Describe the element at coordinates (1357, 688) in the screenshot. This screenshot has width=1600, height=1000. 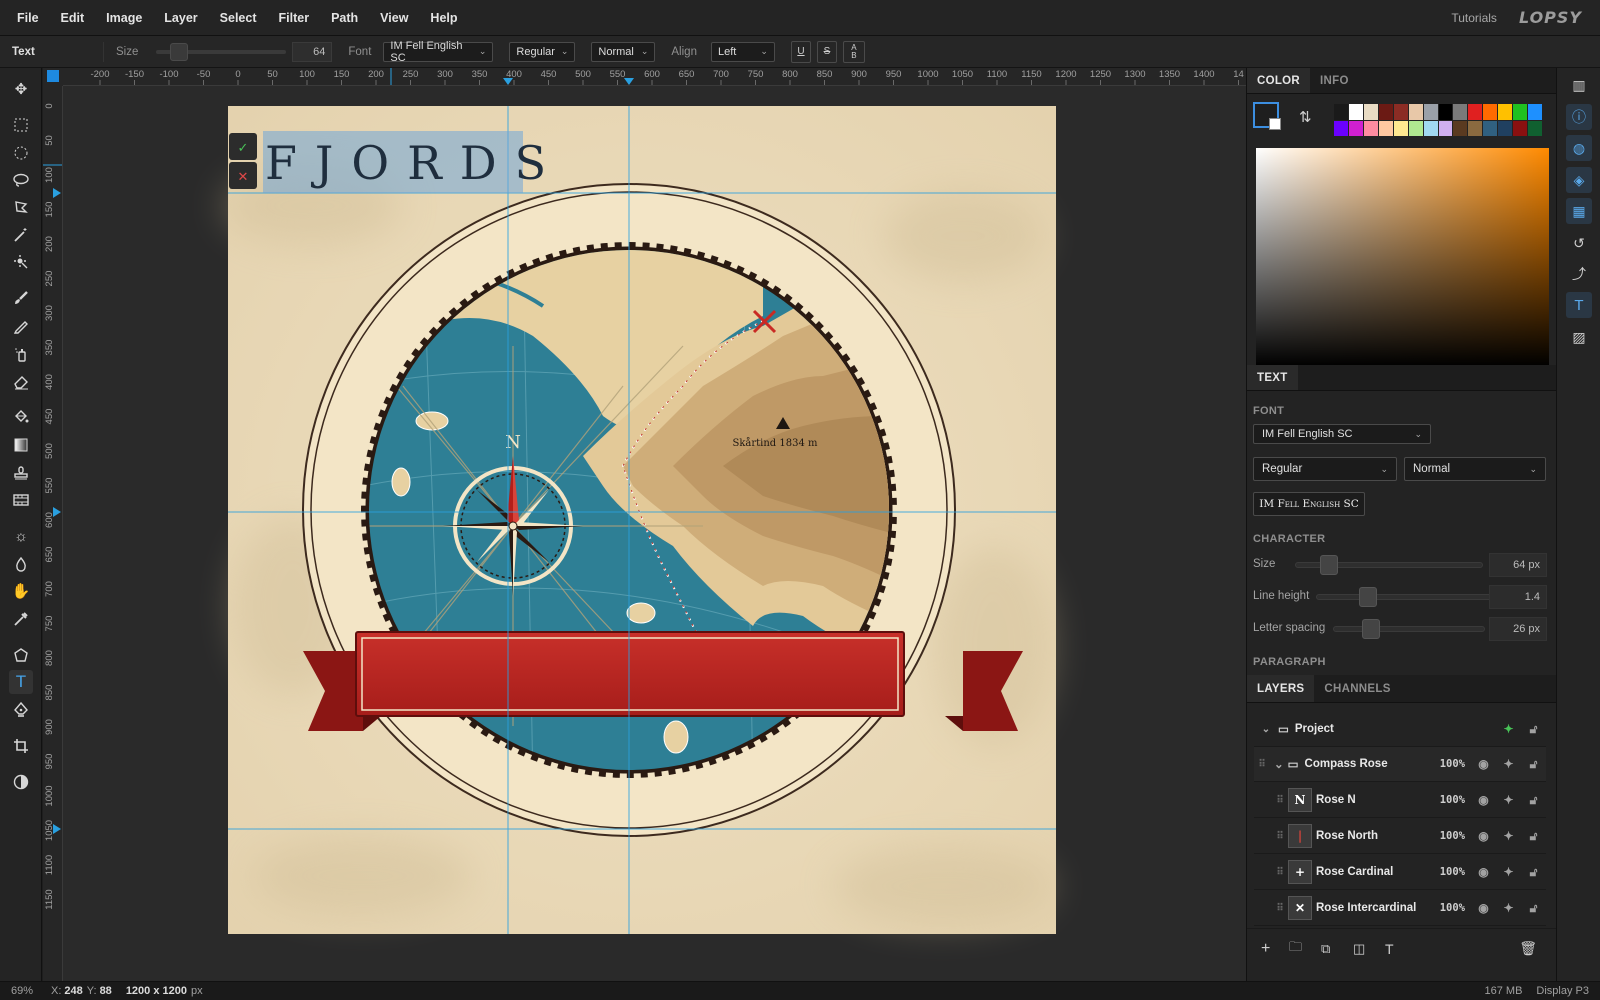
I see `tab-channels: CHANNELS` at that location.